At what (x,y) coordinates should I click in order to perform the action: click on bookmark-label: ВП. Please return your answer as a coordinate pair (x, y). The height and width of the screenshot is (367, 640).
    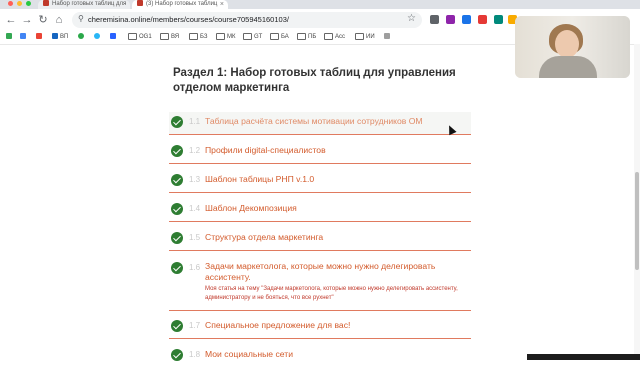
    Looking at the image, I should click on (64, 37).